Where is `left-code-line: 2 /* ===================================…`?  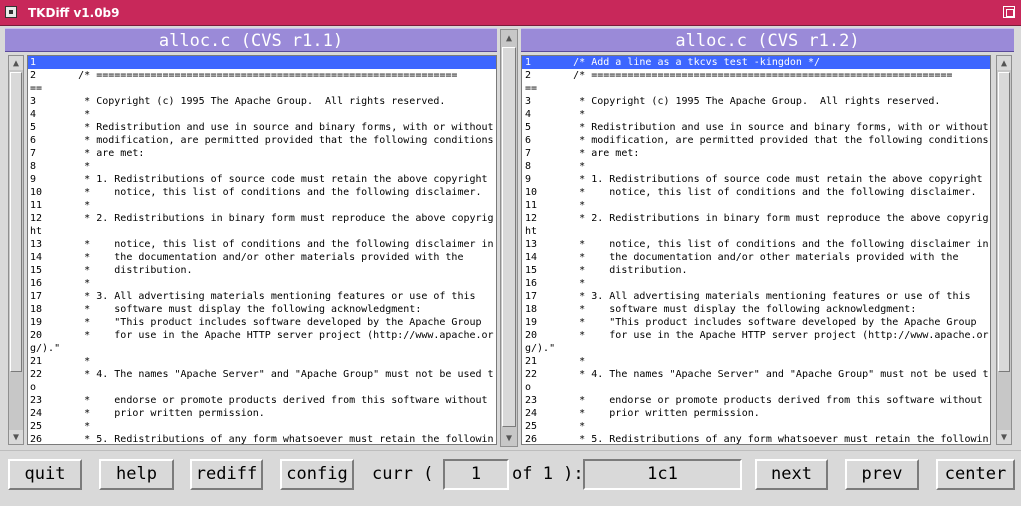 left-code-line: 2 /* ===================================… is located at coordinates (244, 75).